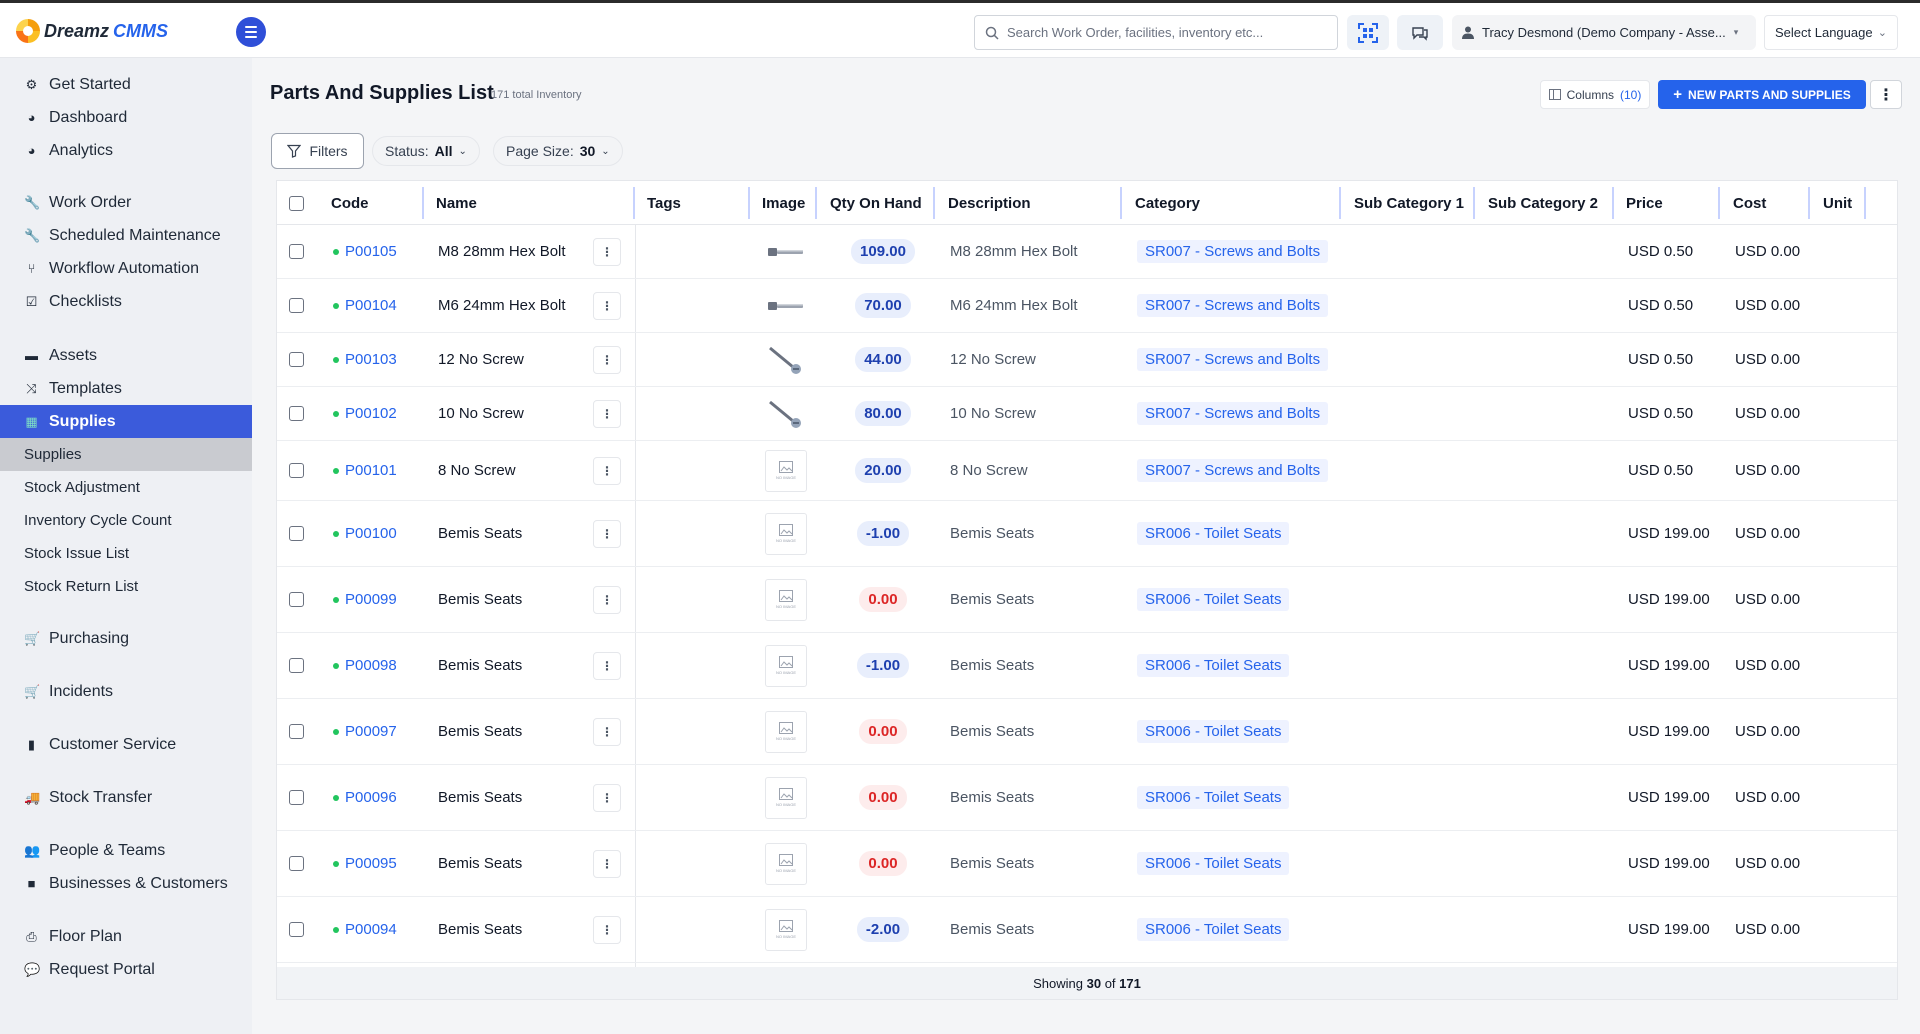 The height and width of the screenshot is (1034, 1920). What do you see at coordinates (126, 487) in the screenshot?
I see `sidebar-subitem-stock-adjustment: Stock Adjustment` at bounding box center [126, 487].